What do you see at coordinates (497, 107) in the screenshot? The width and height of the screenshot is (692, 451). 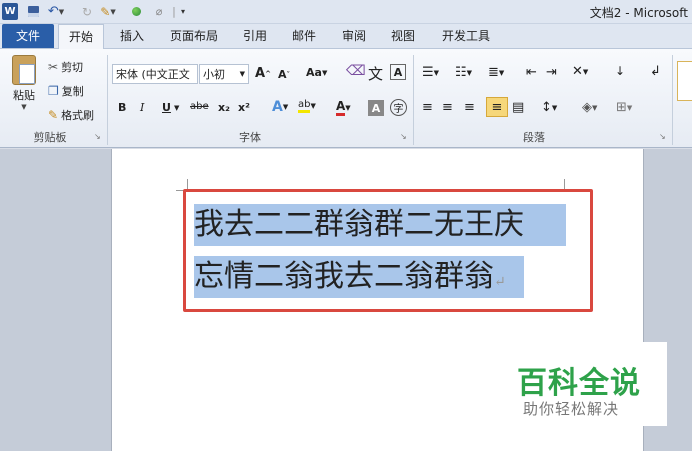 I see `justify-button: ≡` at bounding box center [497, 107].